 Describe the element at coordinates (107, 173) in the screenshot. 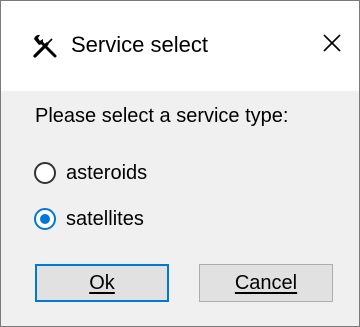

I see `radio-label-asteroids: asteroids` at that location.